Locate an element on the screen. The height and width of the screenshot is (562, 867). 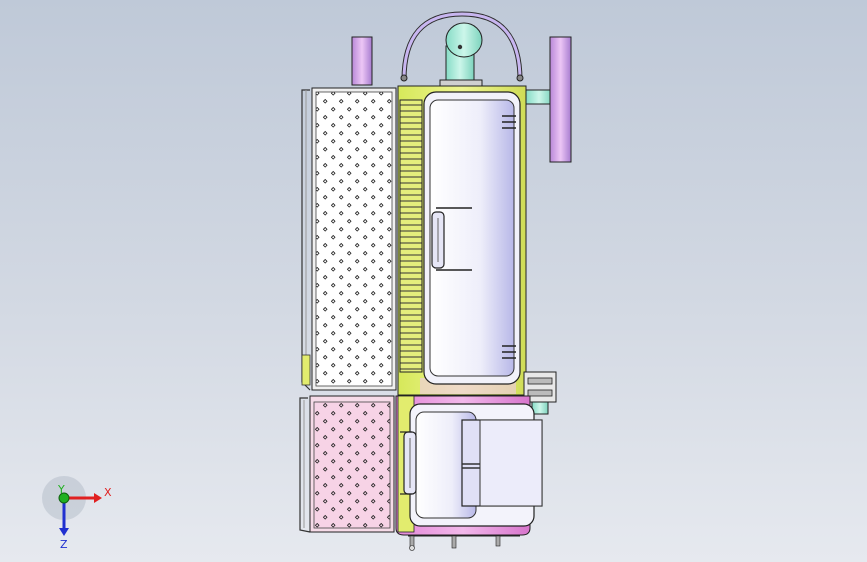
z-axis-label: Z is located at coordinates (64, 544).